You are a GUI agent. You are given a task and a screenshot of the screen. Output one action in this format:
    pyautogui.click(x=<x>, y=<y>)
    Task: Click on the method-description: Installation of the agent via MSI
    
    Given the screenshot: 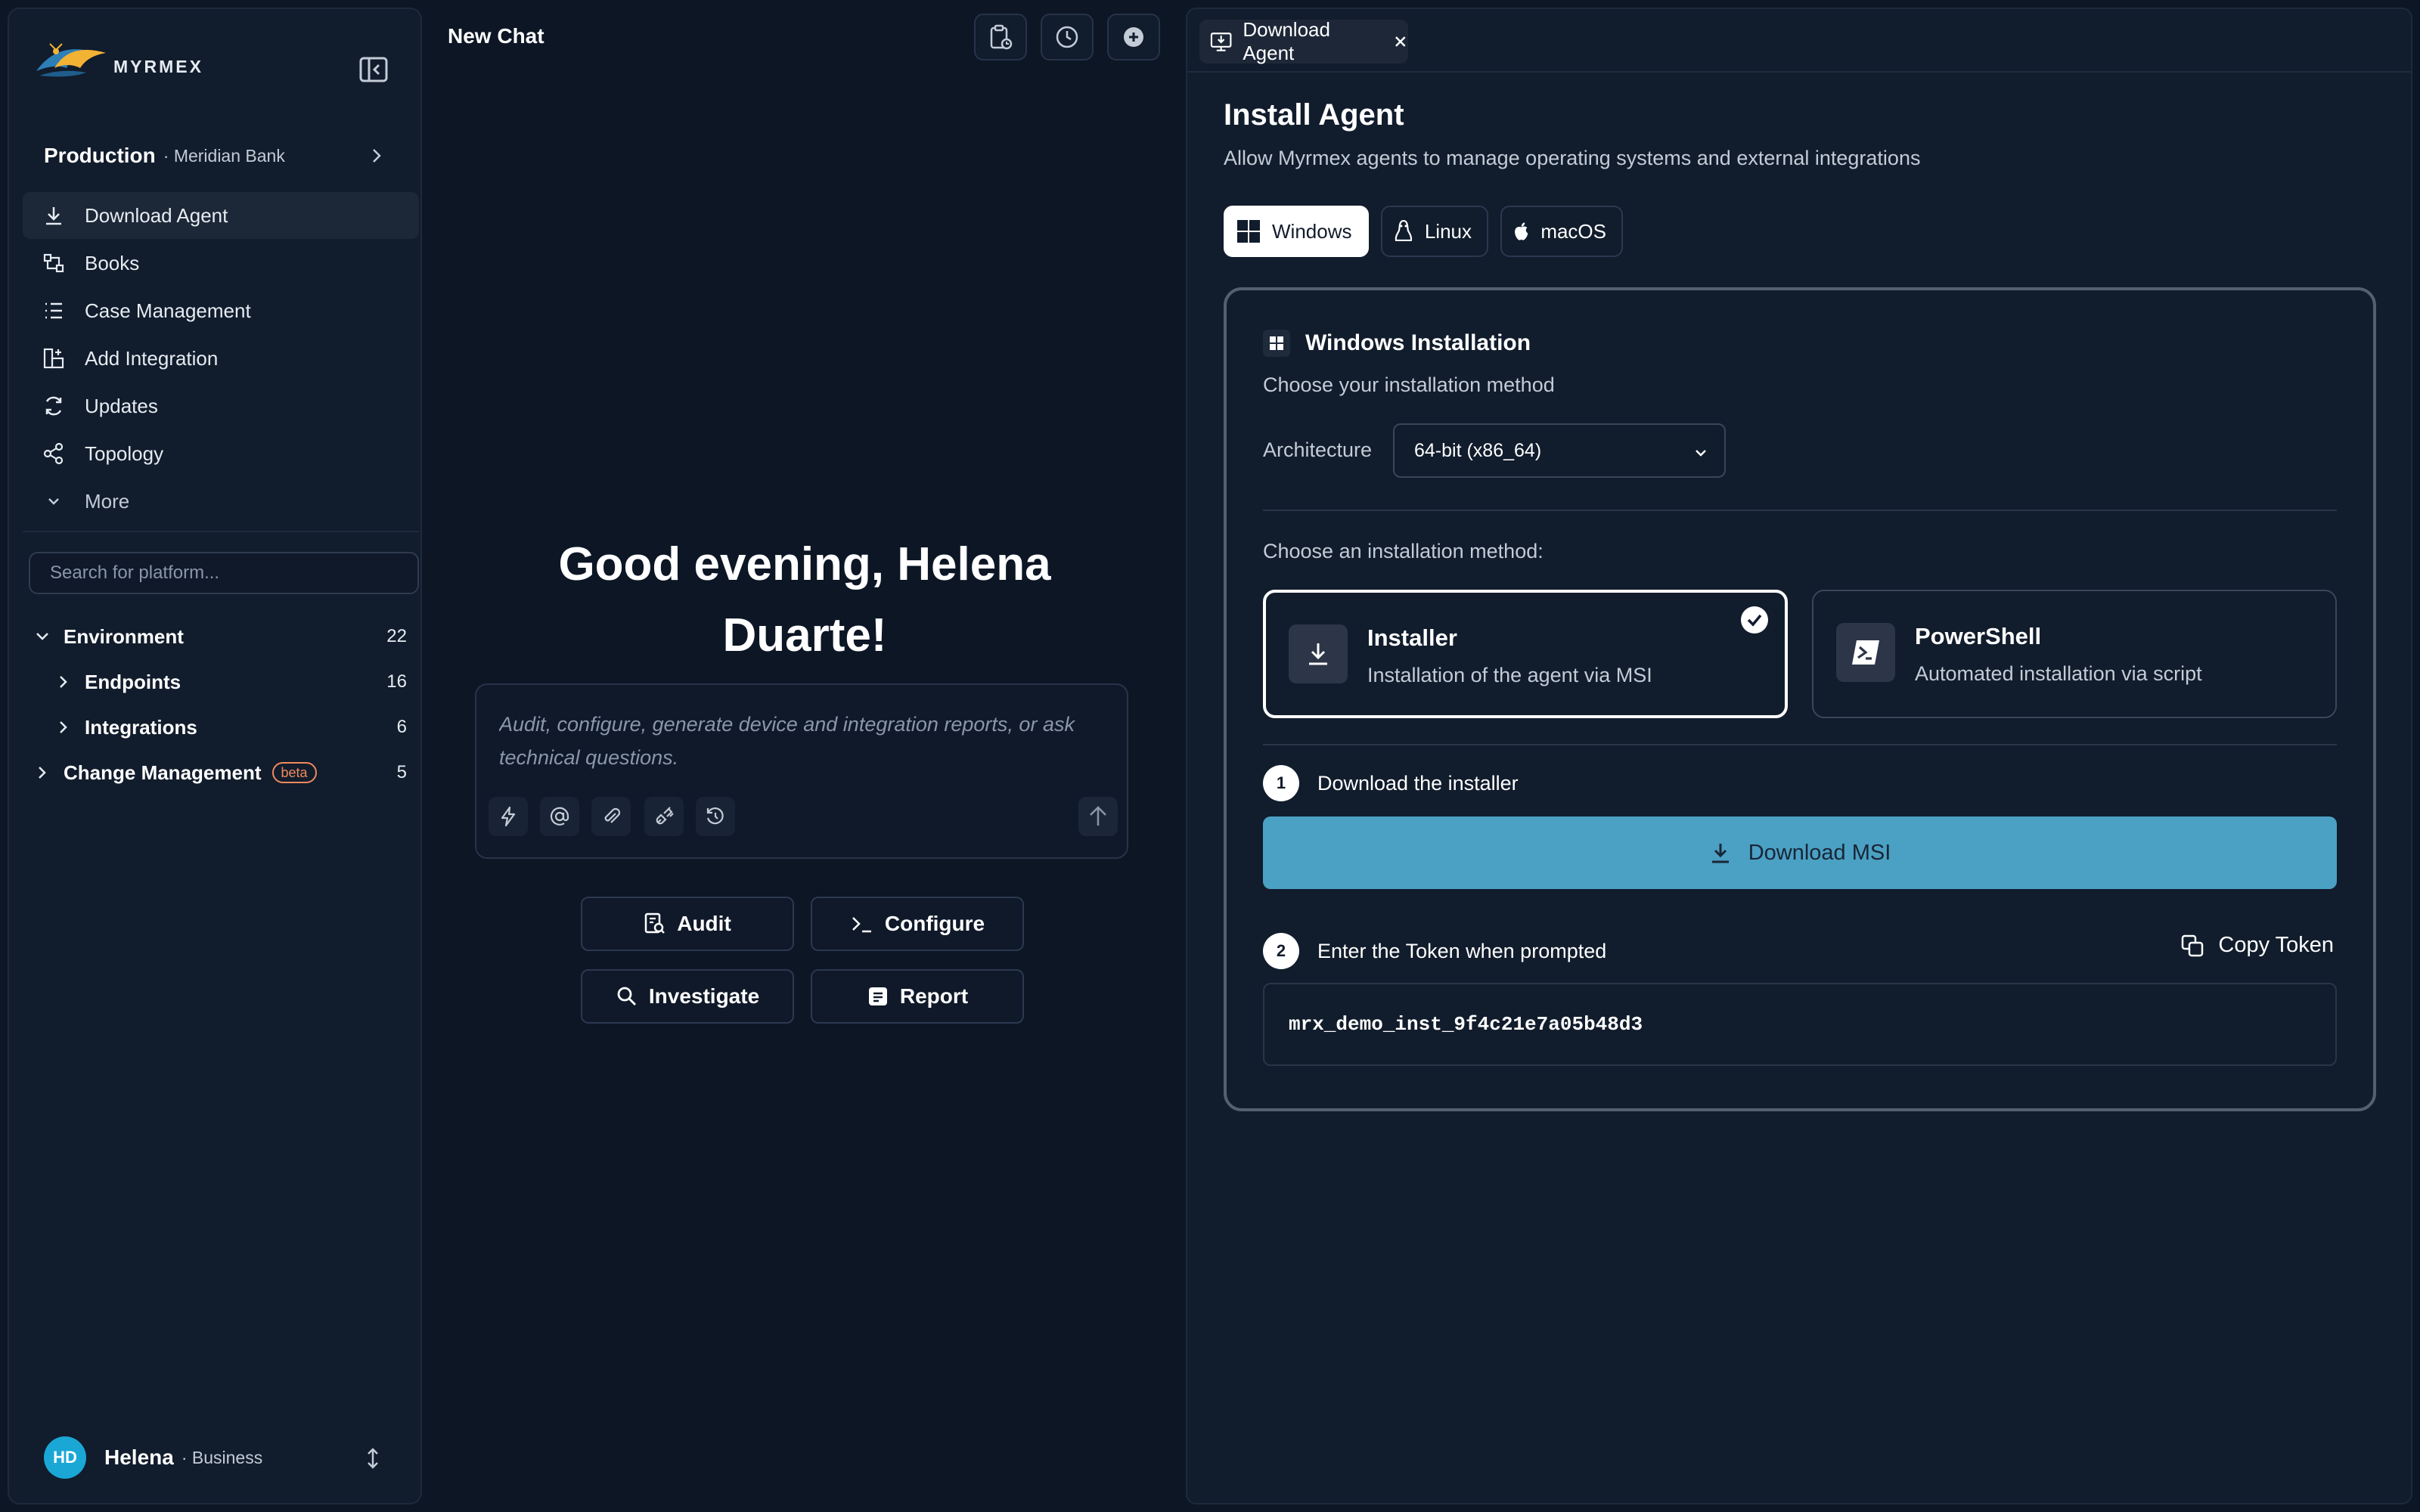 What is the action you would take?
    pyautogui.click(x=1509, y=675)
    